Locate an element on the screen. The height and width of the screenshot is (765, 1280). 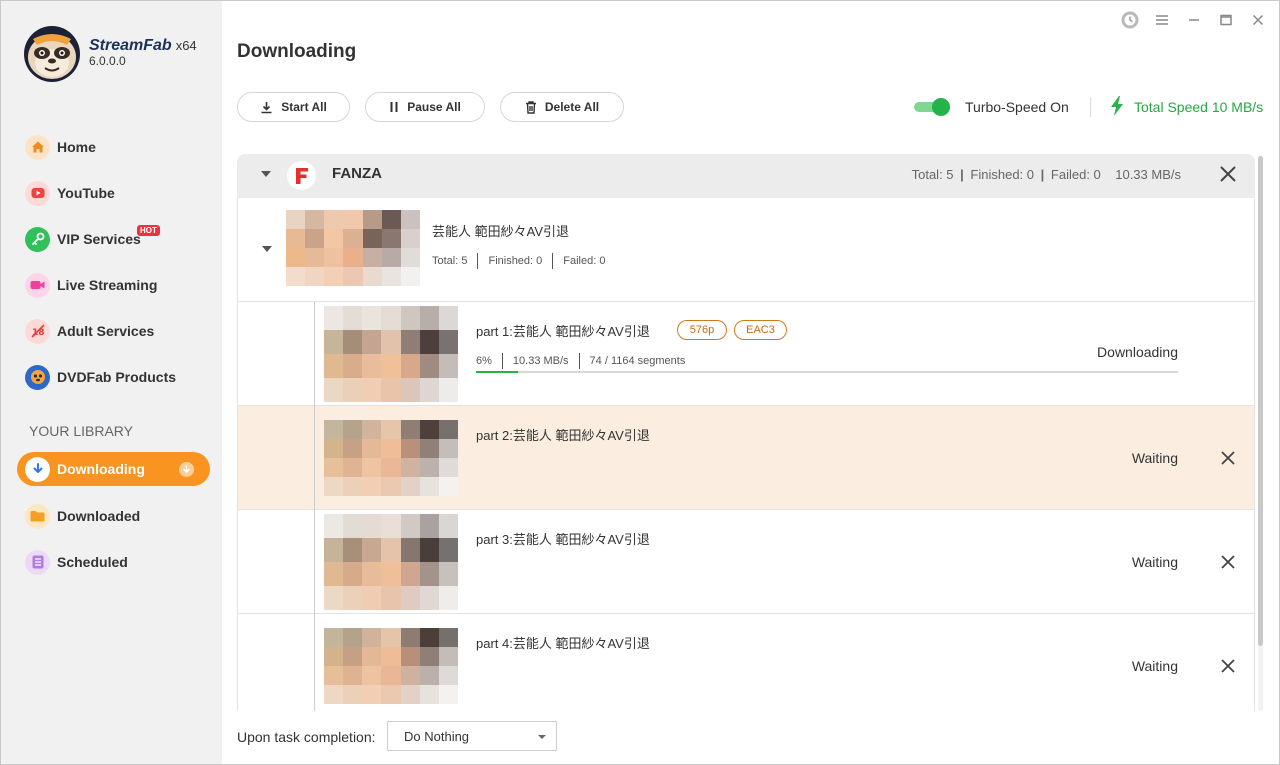
arch-label: x64 is located at coordinates (186, 45).